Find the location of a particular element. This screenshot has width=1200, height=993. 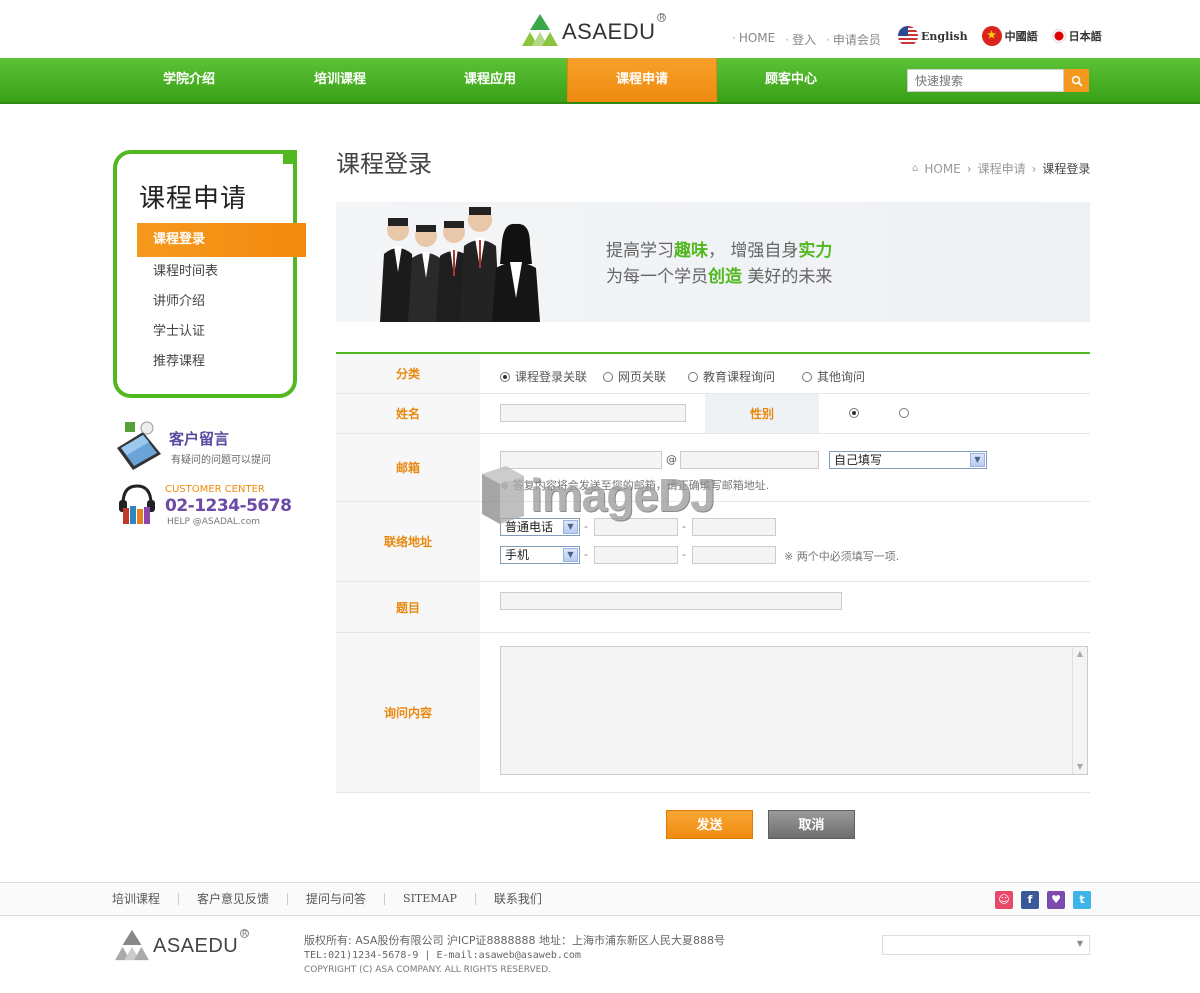

footer-link-contact: 联系我们 is located at coordinates (517, 899).